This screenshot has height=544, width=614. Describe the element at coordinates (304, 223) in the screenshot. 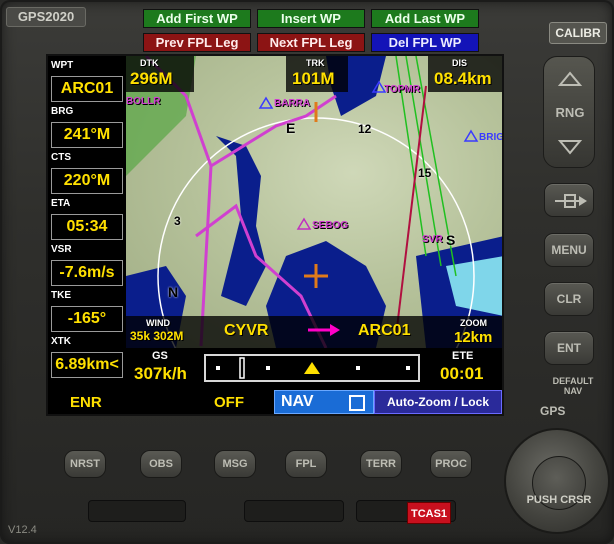

I see `waypoint-marker-sebog` at that location.